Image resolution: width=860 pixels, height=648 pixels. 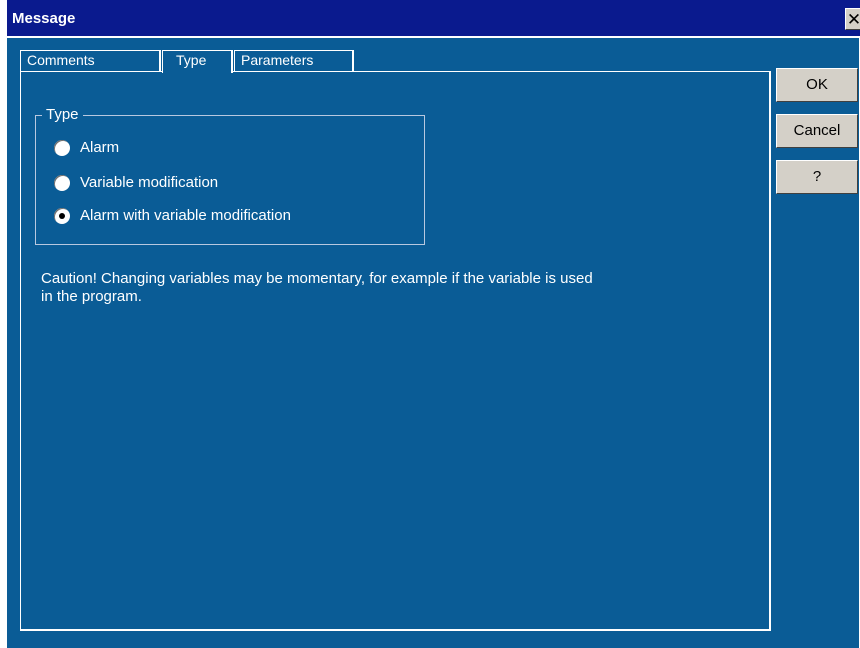 I want to click on tab-comments: Comments, so click(x=90, y=61).